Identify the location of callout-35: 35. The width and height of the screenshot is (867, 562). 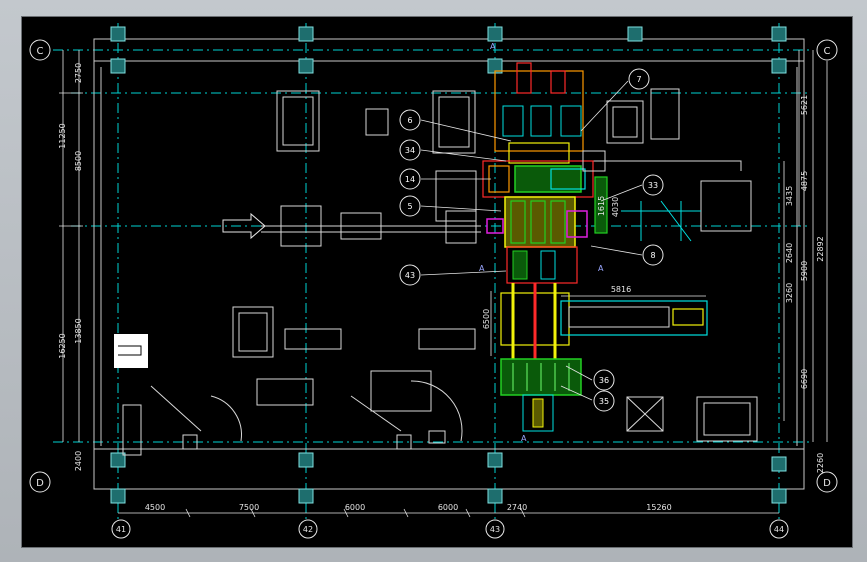
(604, 401).